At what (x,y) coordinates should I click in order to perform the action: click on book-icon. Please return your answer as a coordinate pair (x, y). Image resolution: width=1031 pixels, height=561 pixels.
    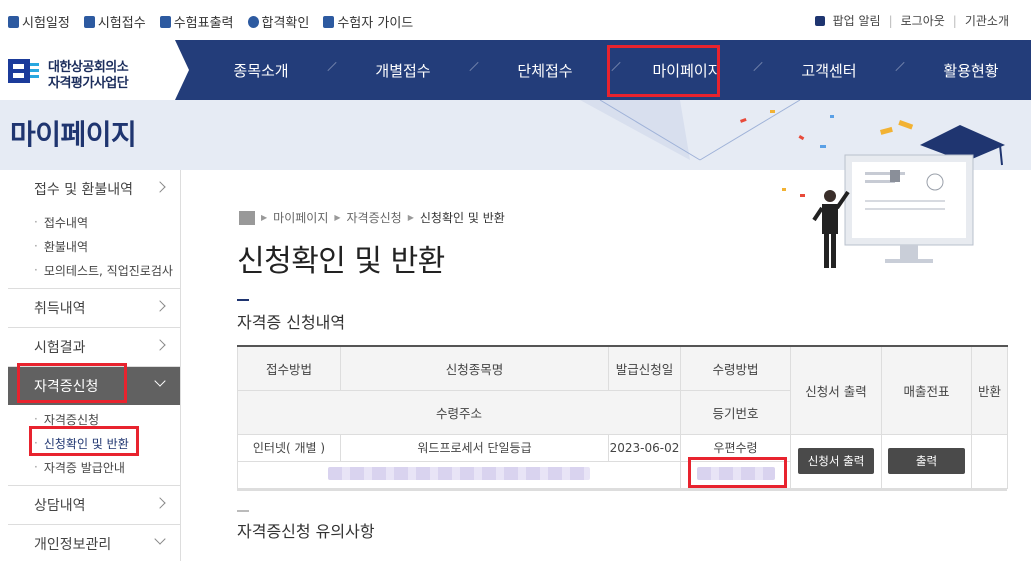
    Looking at the image, I should click on (329, 21).